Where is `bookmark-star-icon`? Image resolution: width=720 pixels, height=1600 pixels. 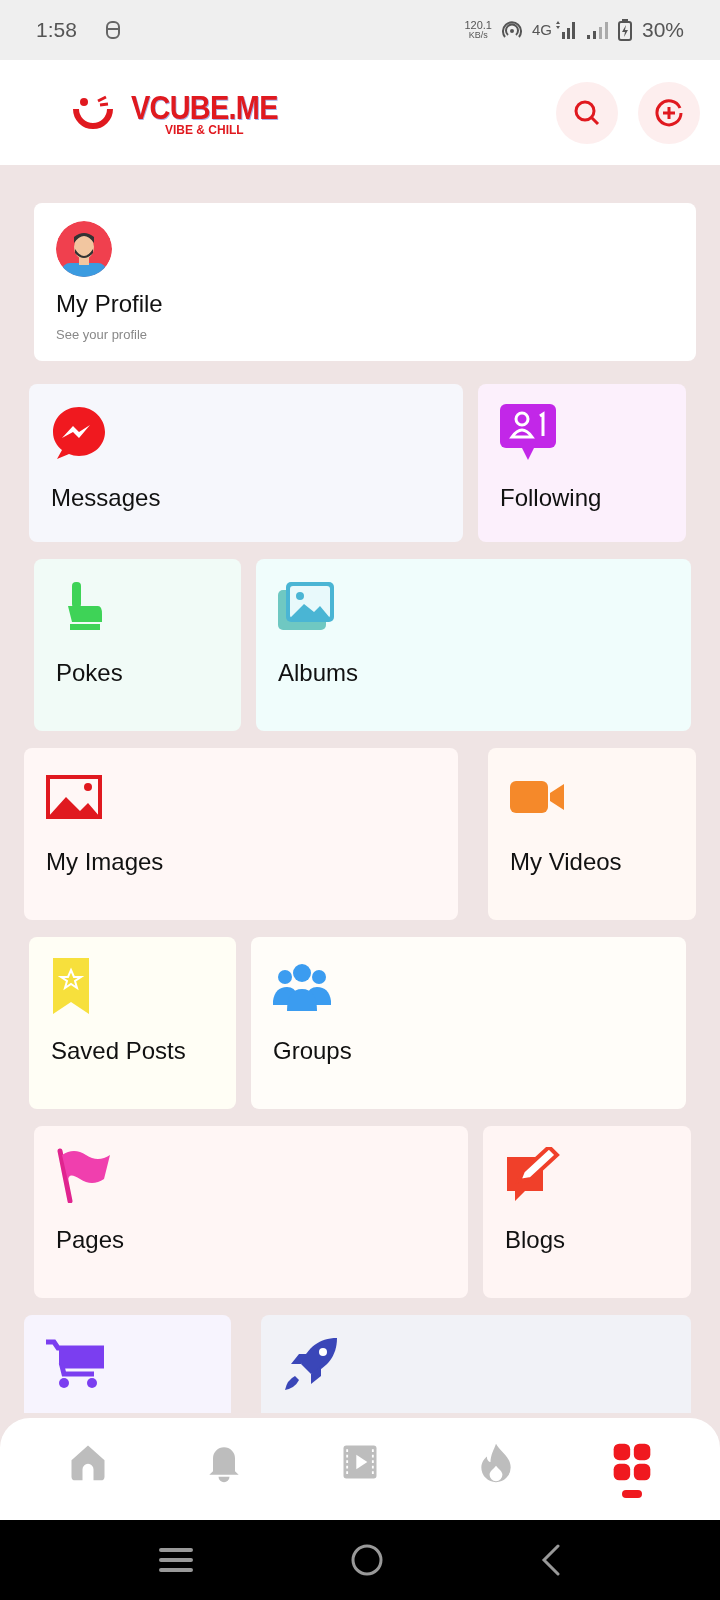
bookmark-star-icon is located at coordinates (71, 986).